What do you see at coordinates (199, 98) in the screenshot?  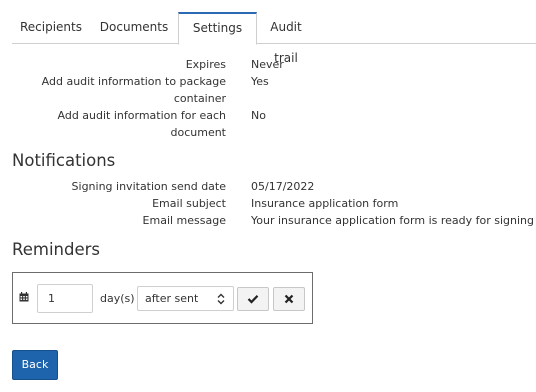 I see `audit-package-label-line2: container` at bounding box center [199, 98].